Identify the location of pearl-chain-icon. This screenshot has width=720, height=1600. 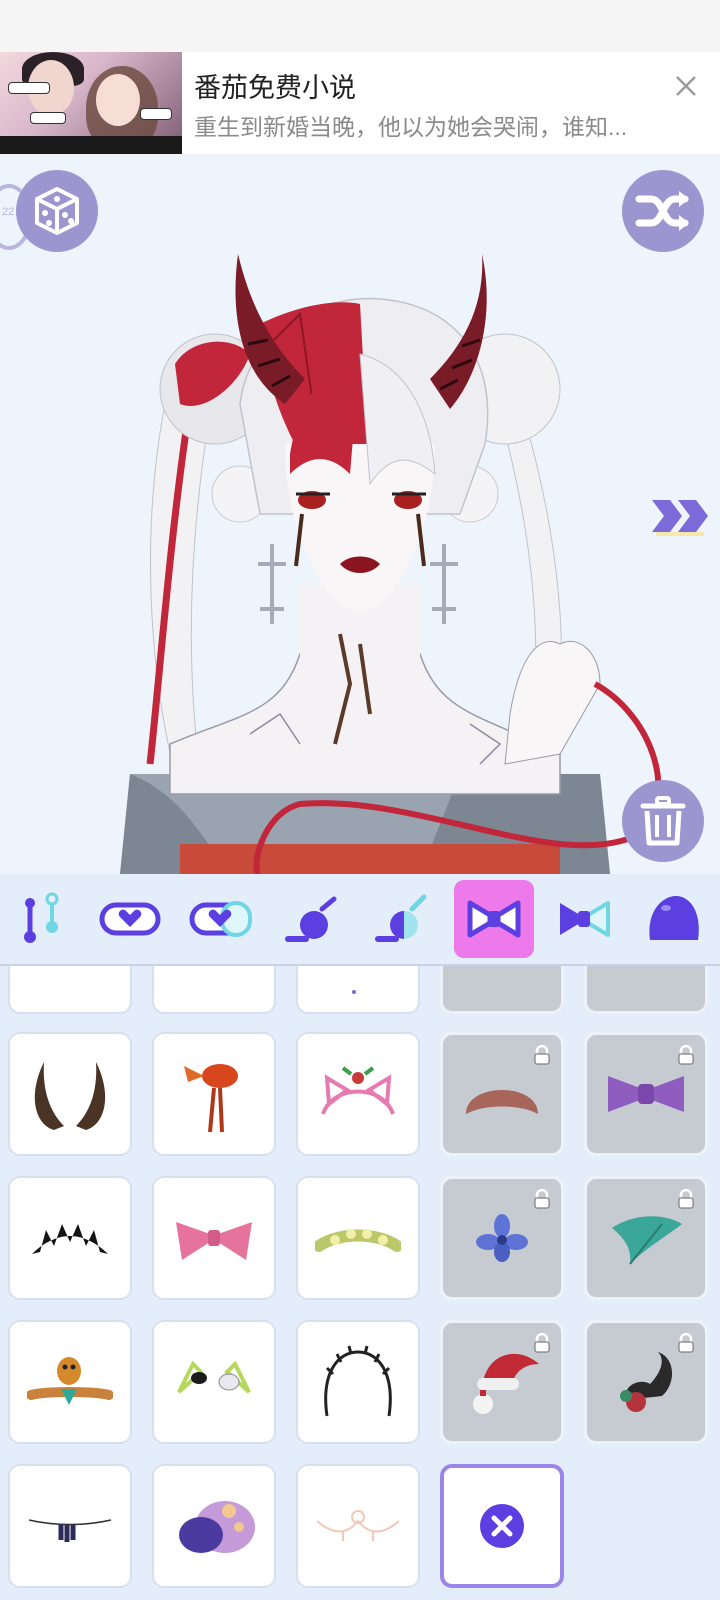
(358, 1525).